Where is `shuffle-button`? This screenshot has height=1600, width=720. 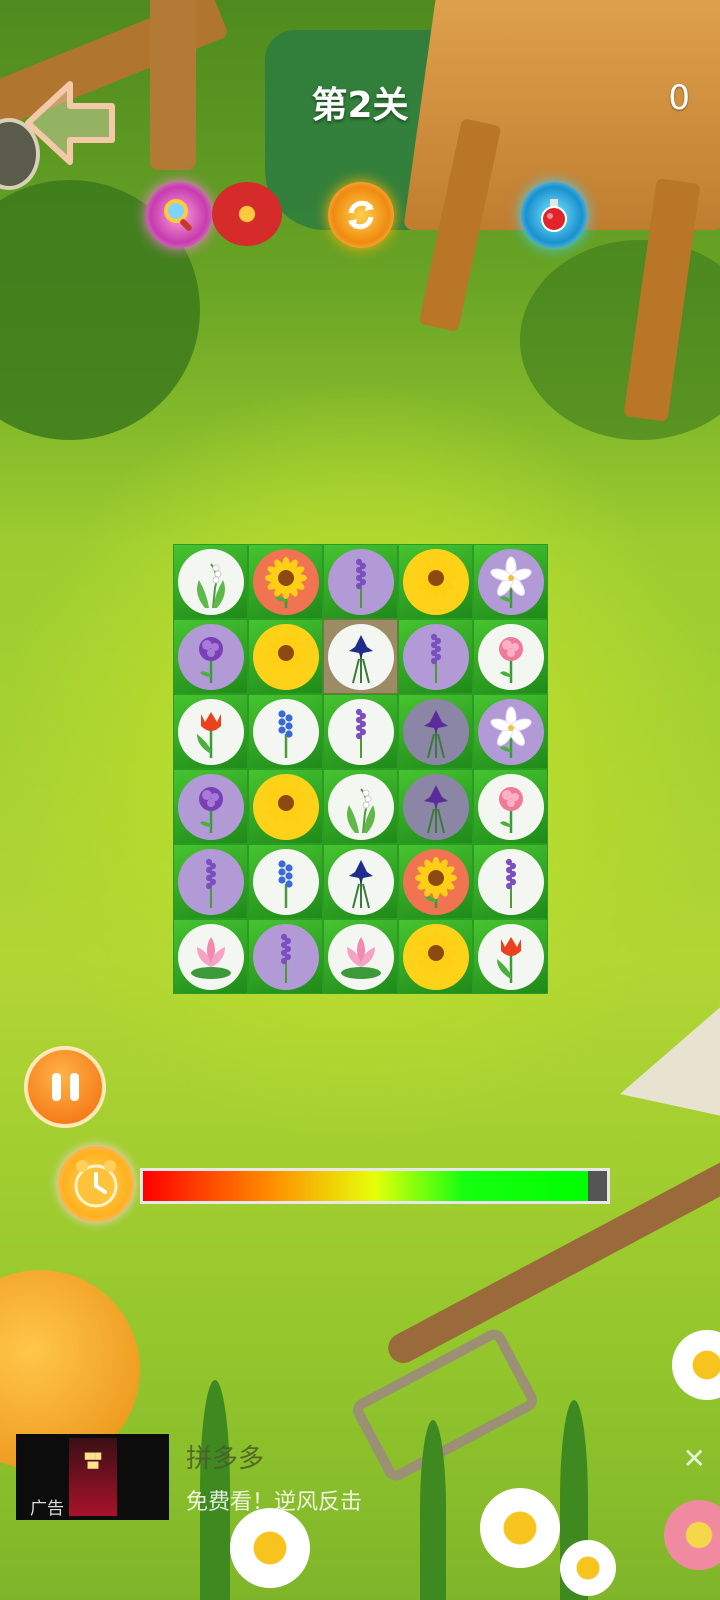
shuffle-button is located at coordinates (361, 215).